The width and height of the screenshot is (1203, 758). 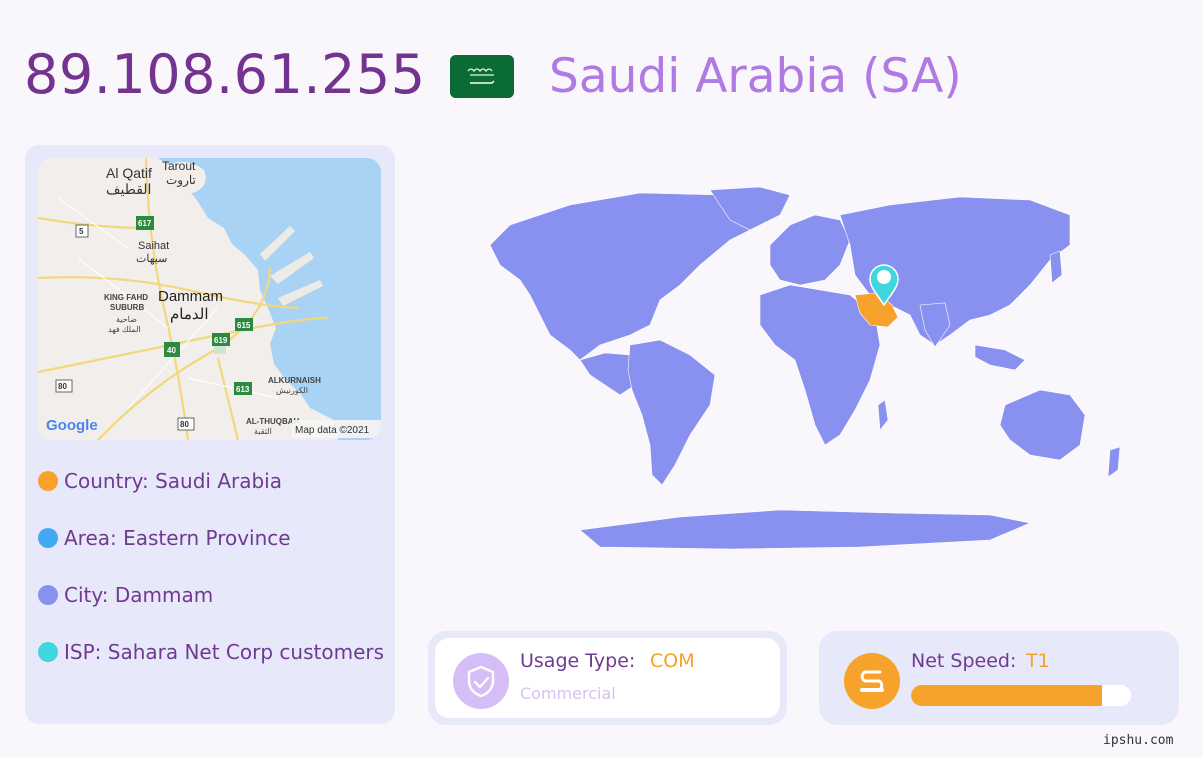 What do you see at coordinates (127, 307) in the screenshot?
I see `svg-text: SUBURB` at bounding box center [127, 307].